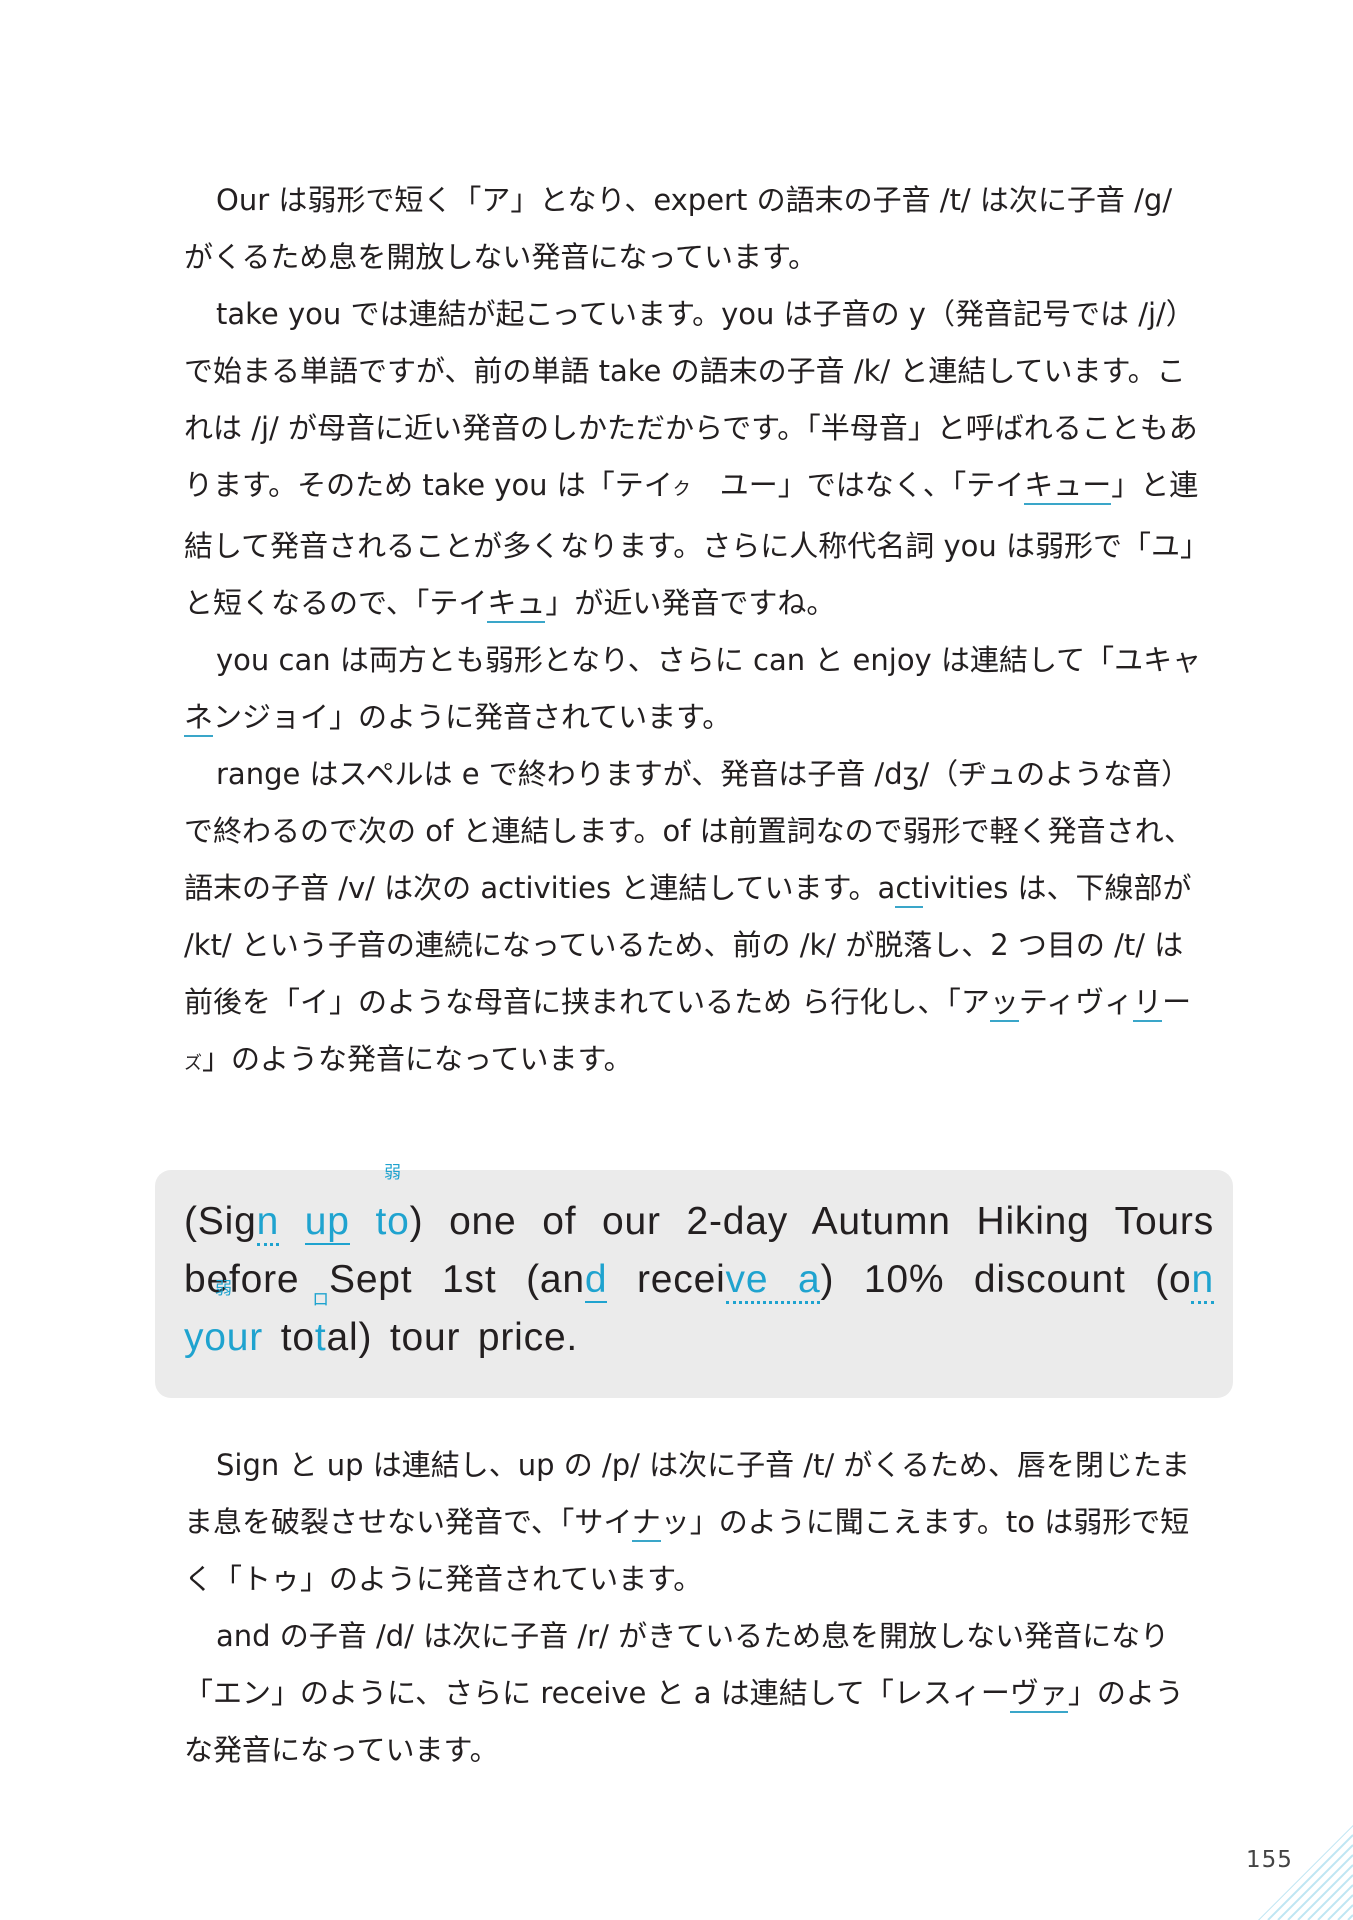  Describe the element at coordinates (666, 1279) in the screenshot. I see `sentence-text: recei` at that location.